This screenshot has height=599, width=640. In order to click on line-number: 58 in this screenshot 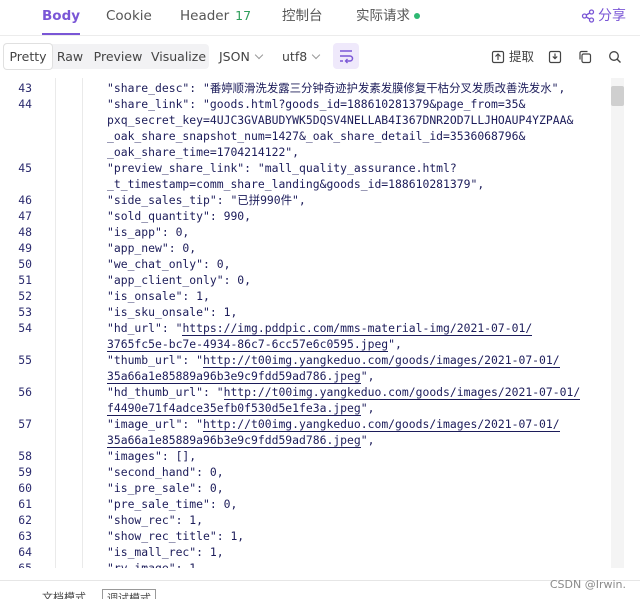, I will do `click(25, 456)`.